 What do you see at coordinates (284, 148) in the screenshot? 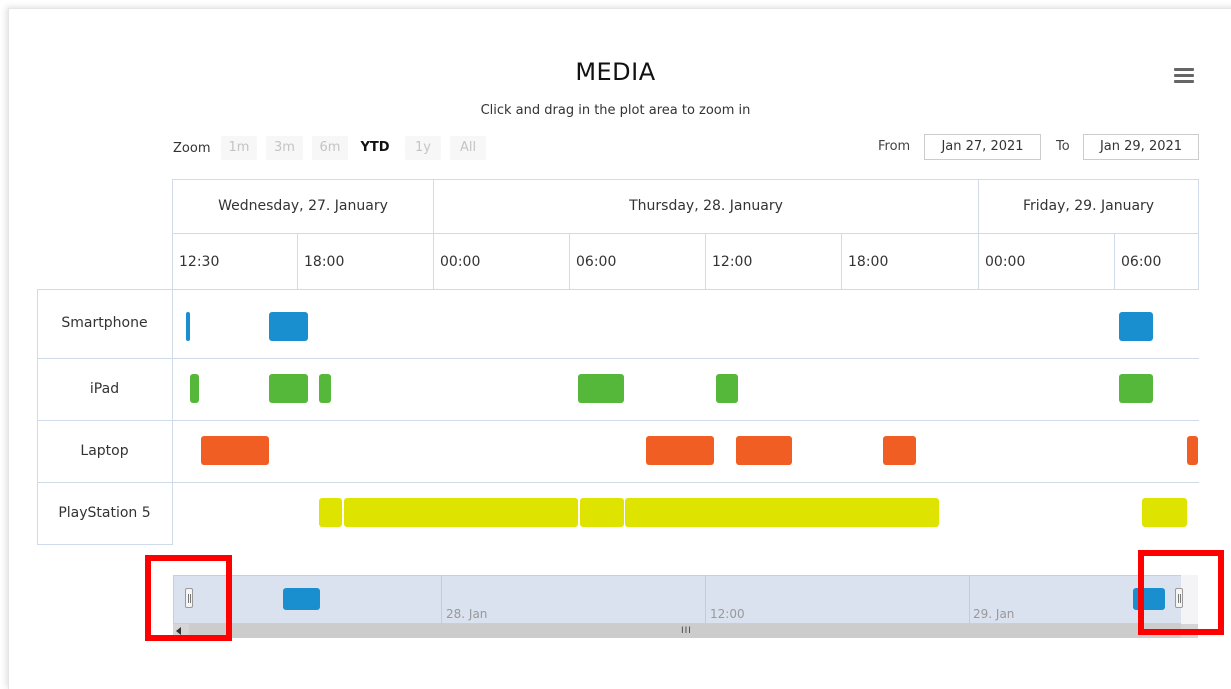
I see `zoom-3m-button: 3m` at bounding box center [284, 148].